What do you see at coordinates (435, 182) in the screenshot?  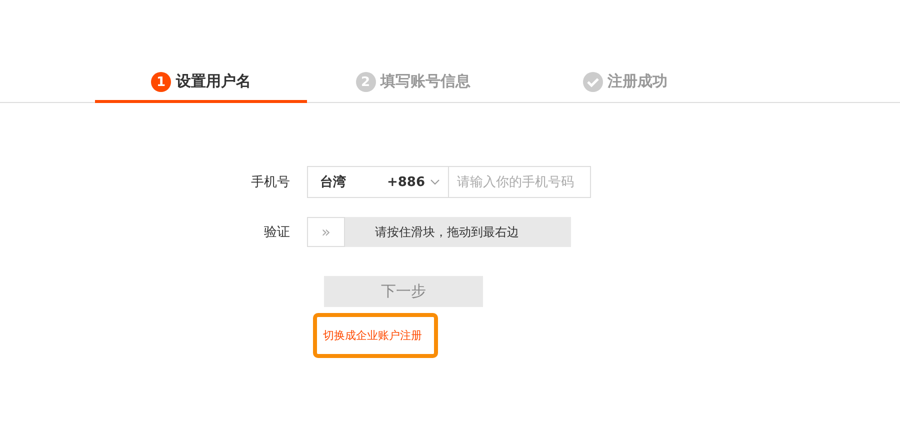 I see `chevron-icon` at bounding box center [435, 182].